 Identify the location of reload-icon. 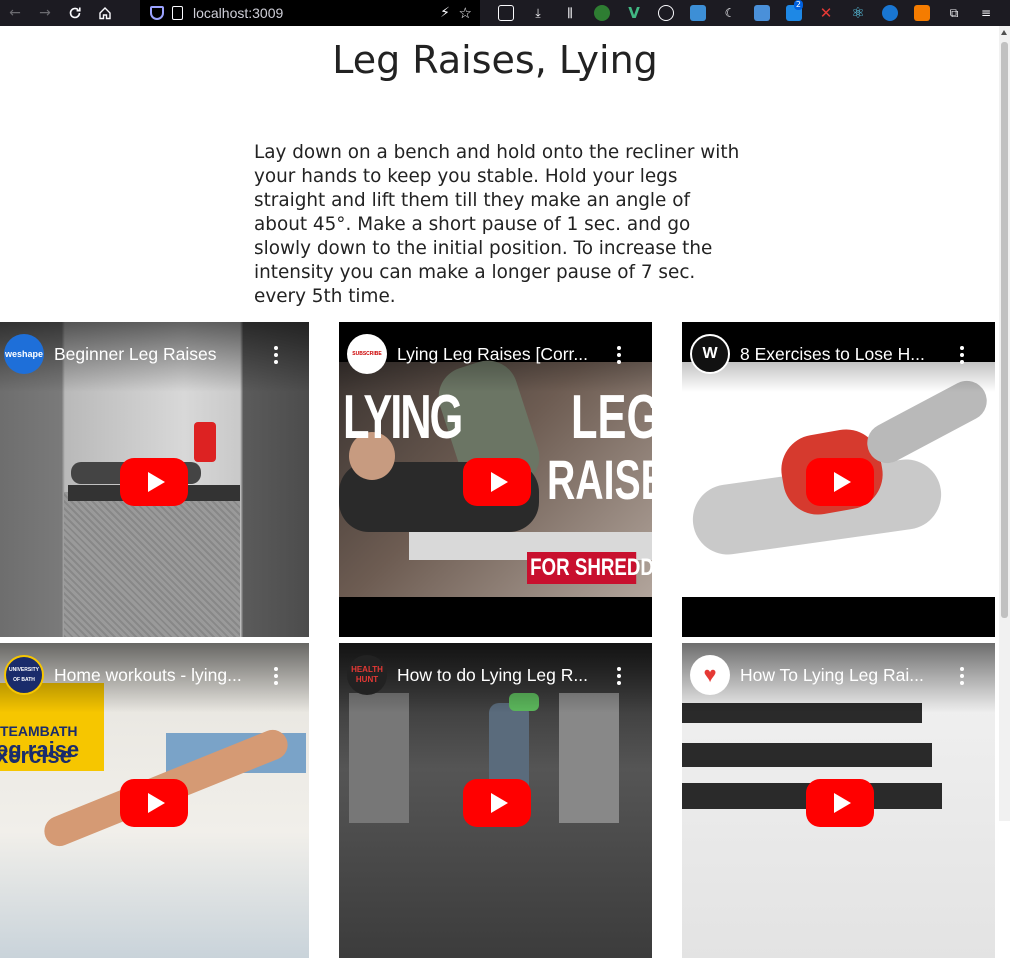
(75, 13).